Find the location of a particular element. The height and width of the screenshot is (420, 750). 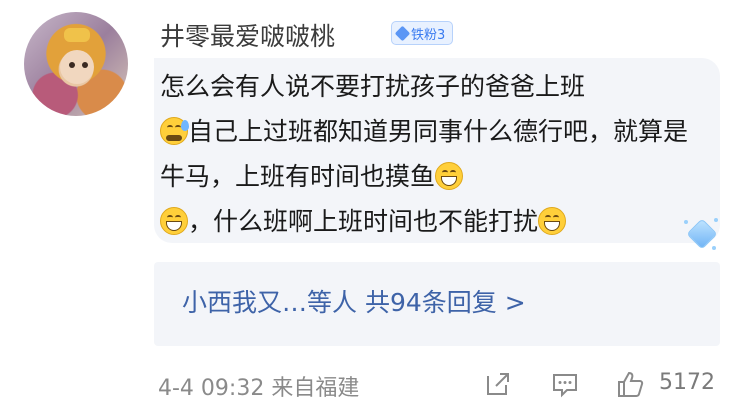

diamond-icon is located at coordinates (402, 33).